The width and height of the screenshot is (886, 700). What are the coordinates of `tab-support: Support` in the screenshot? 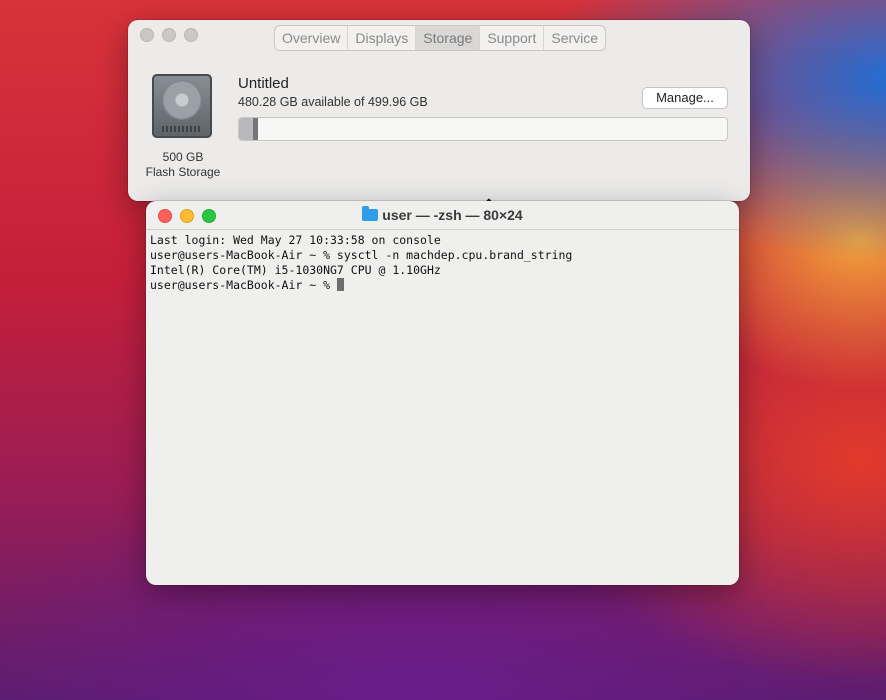 It's located at (512, 38).